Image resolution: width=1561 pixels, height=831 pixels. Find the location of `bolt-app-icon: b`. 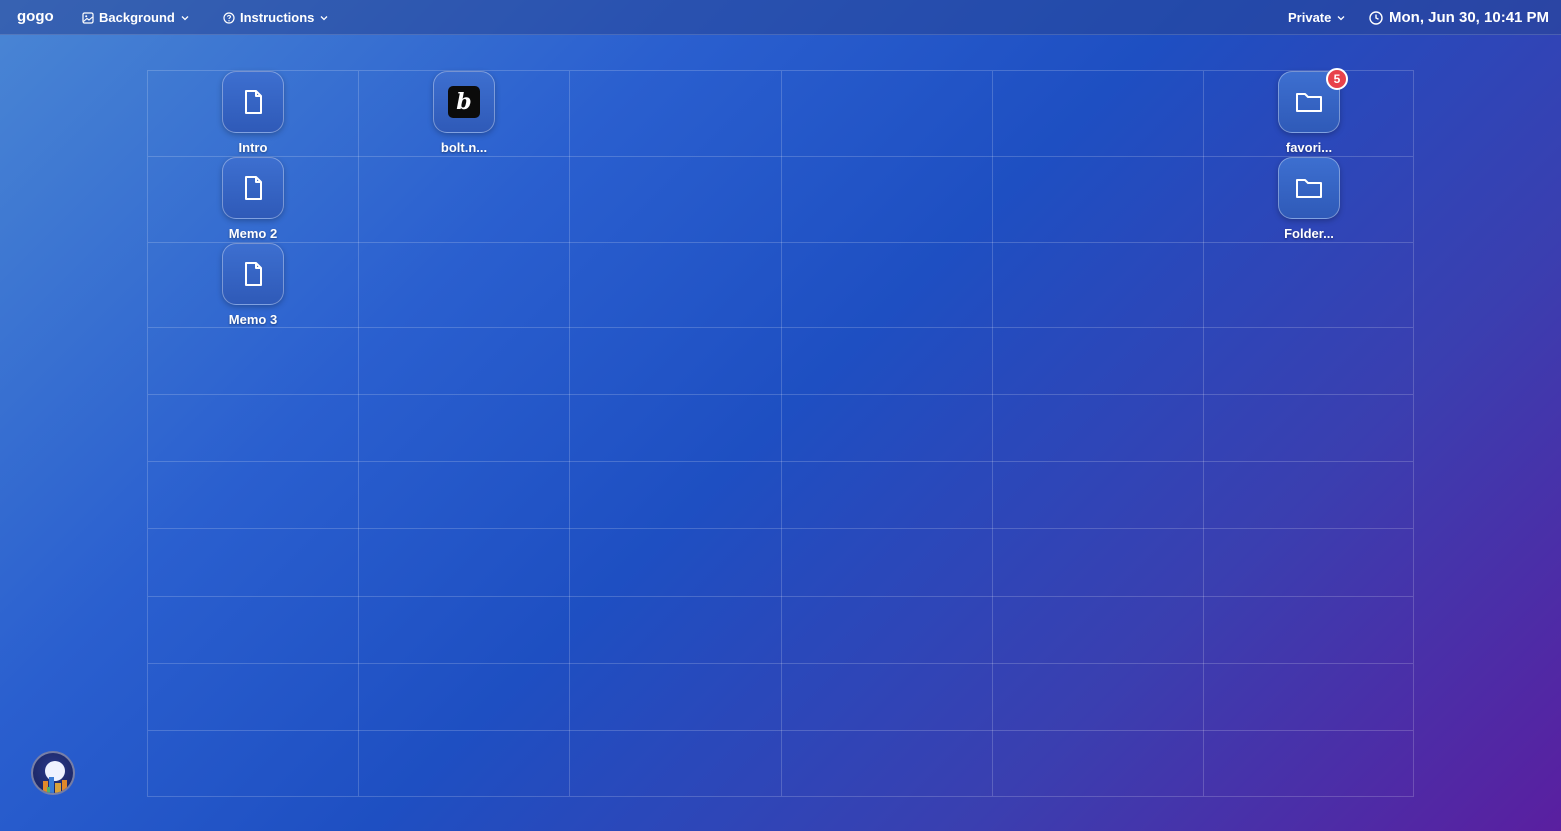

bolt-app-icon: b is located at coordinates (464, 102).